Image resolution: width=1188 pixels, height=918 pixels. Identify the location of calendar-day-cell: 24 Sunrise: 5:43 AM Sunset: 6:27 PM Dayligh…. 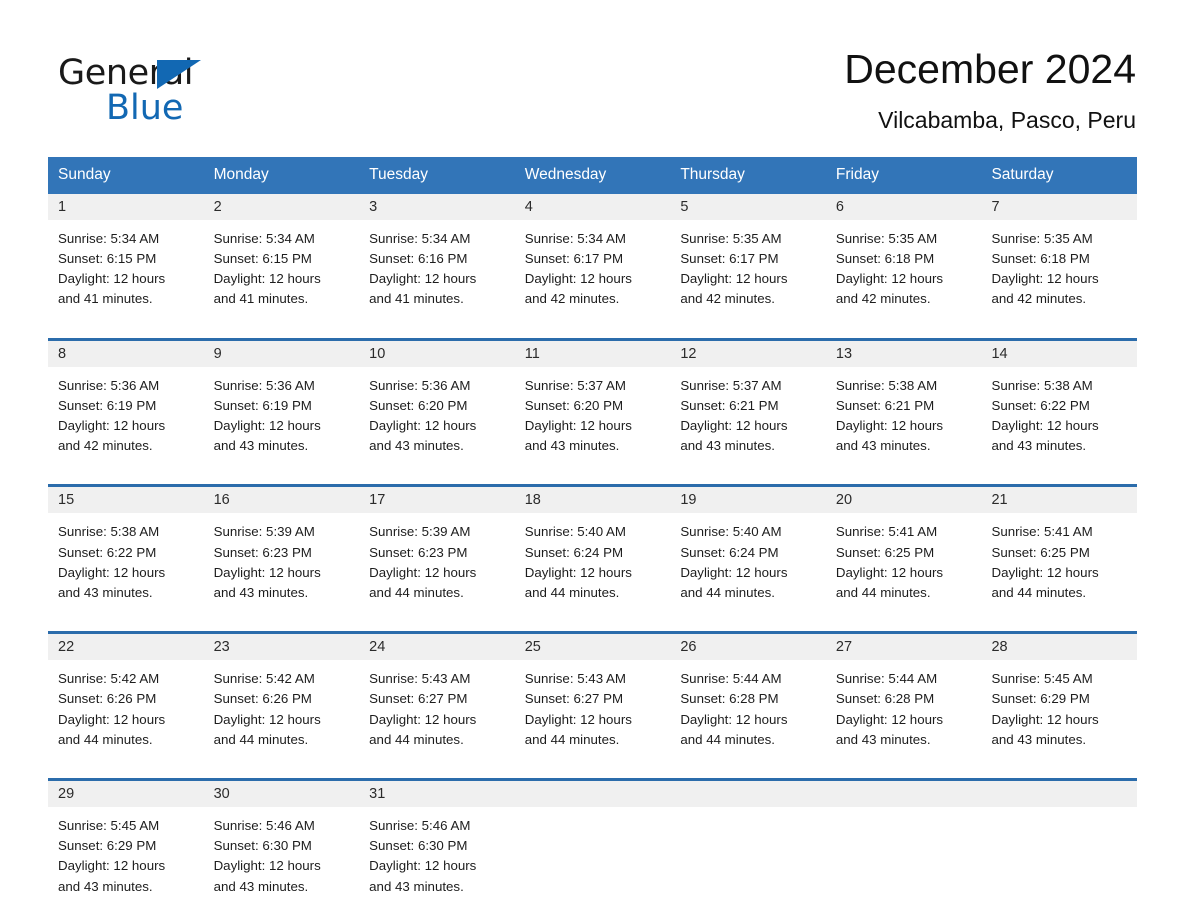
(437, 698).